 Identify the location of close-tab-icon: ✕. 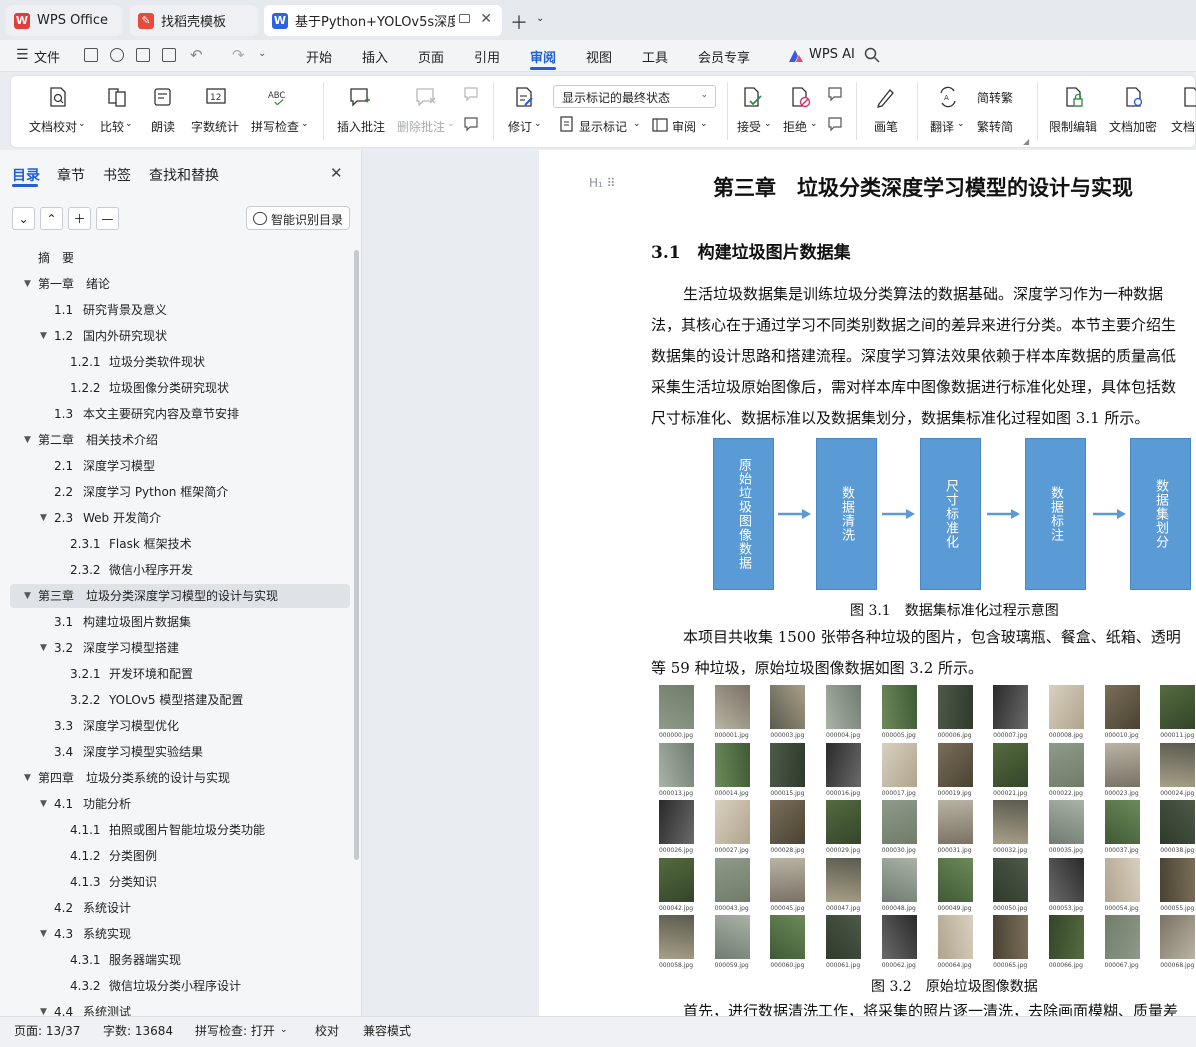
(486, 19).